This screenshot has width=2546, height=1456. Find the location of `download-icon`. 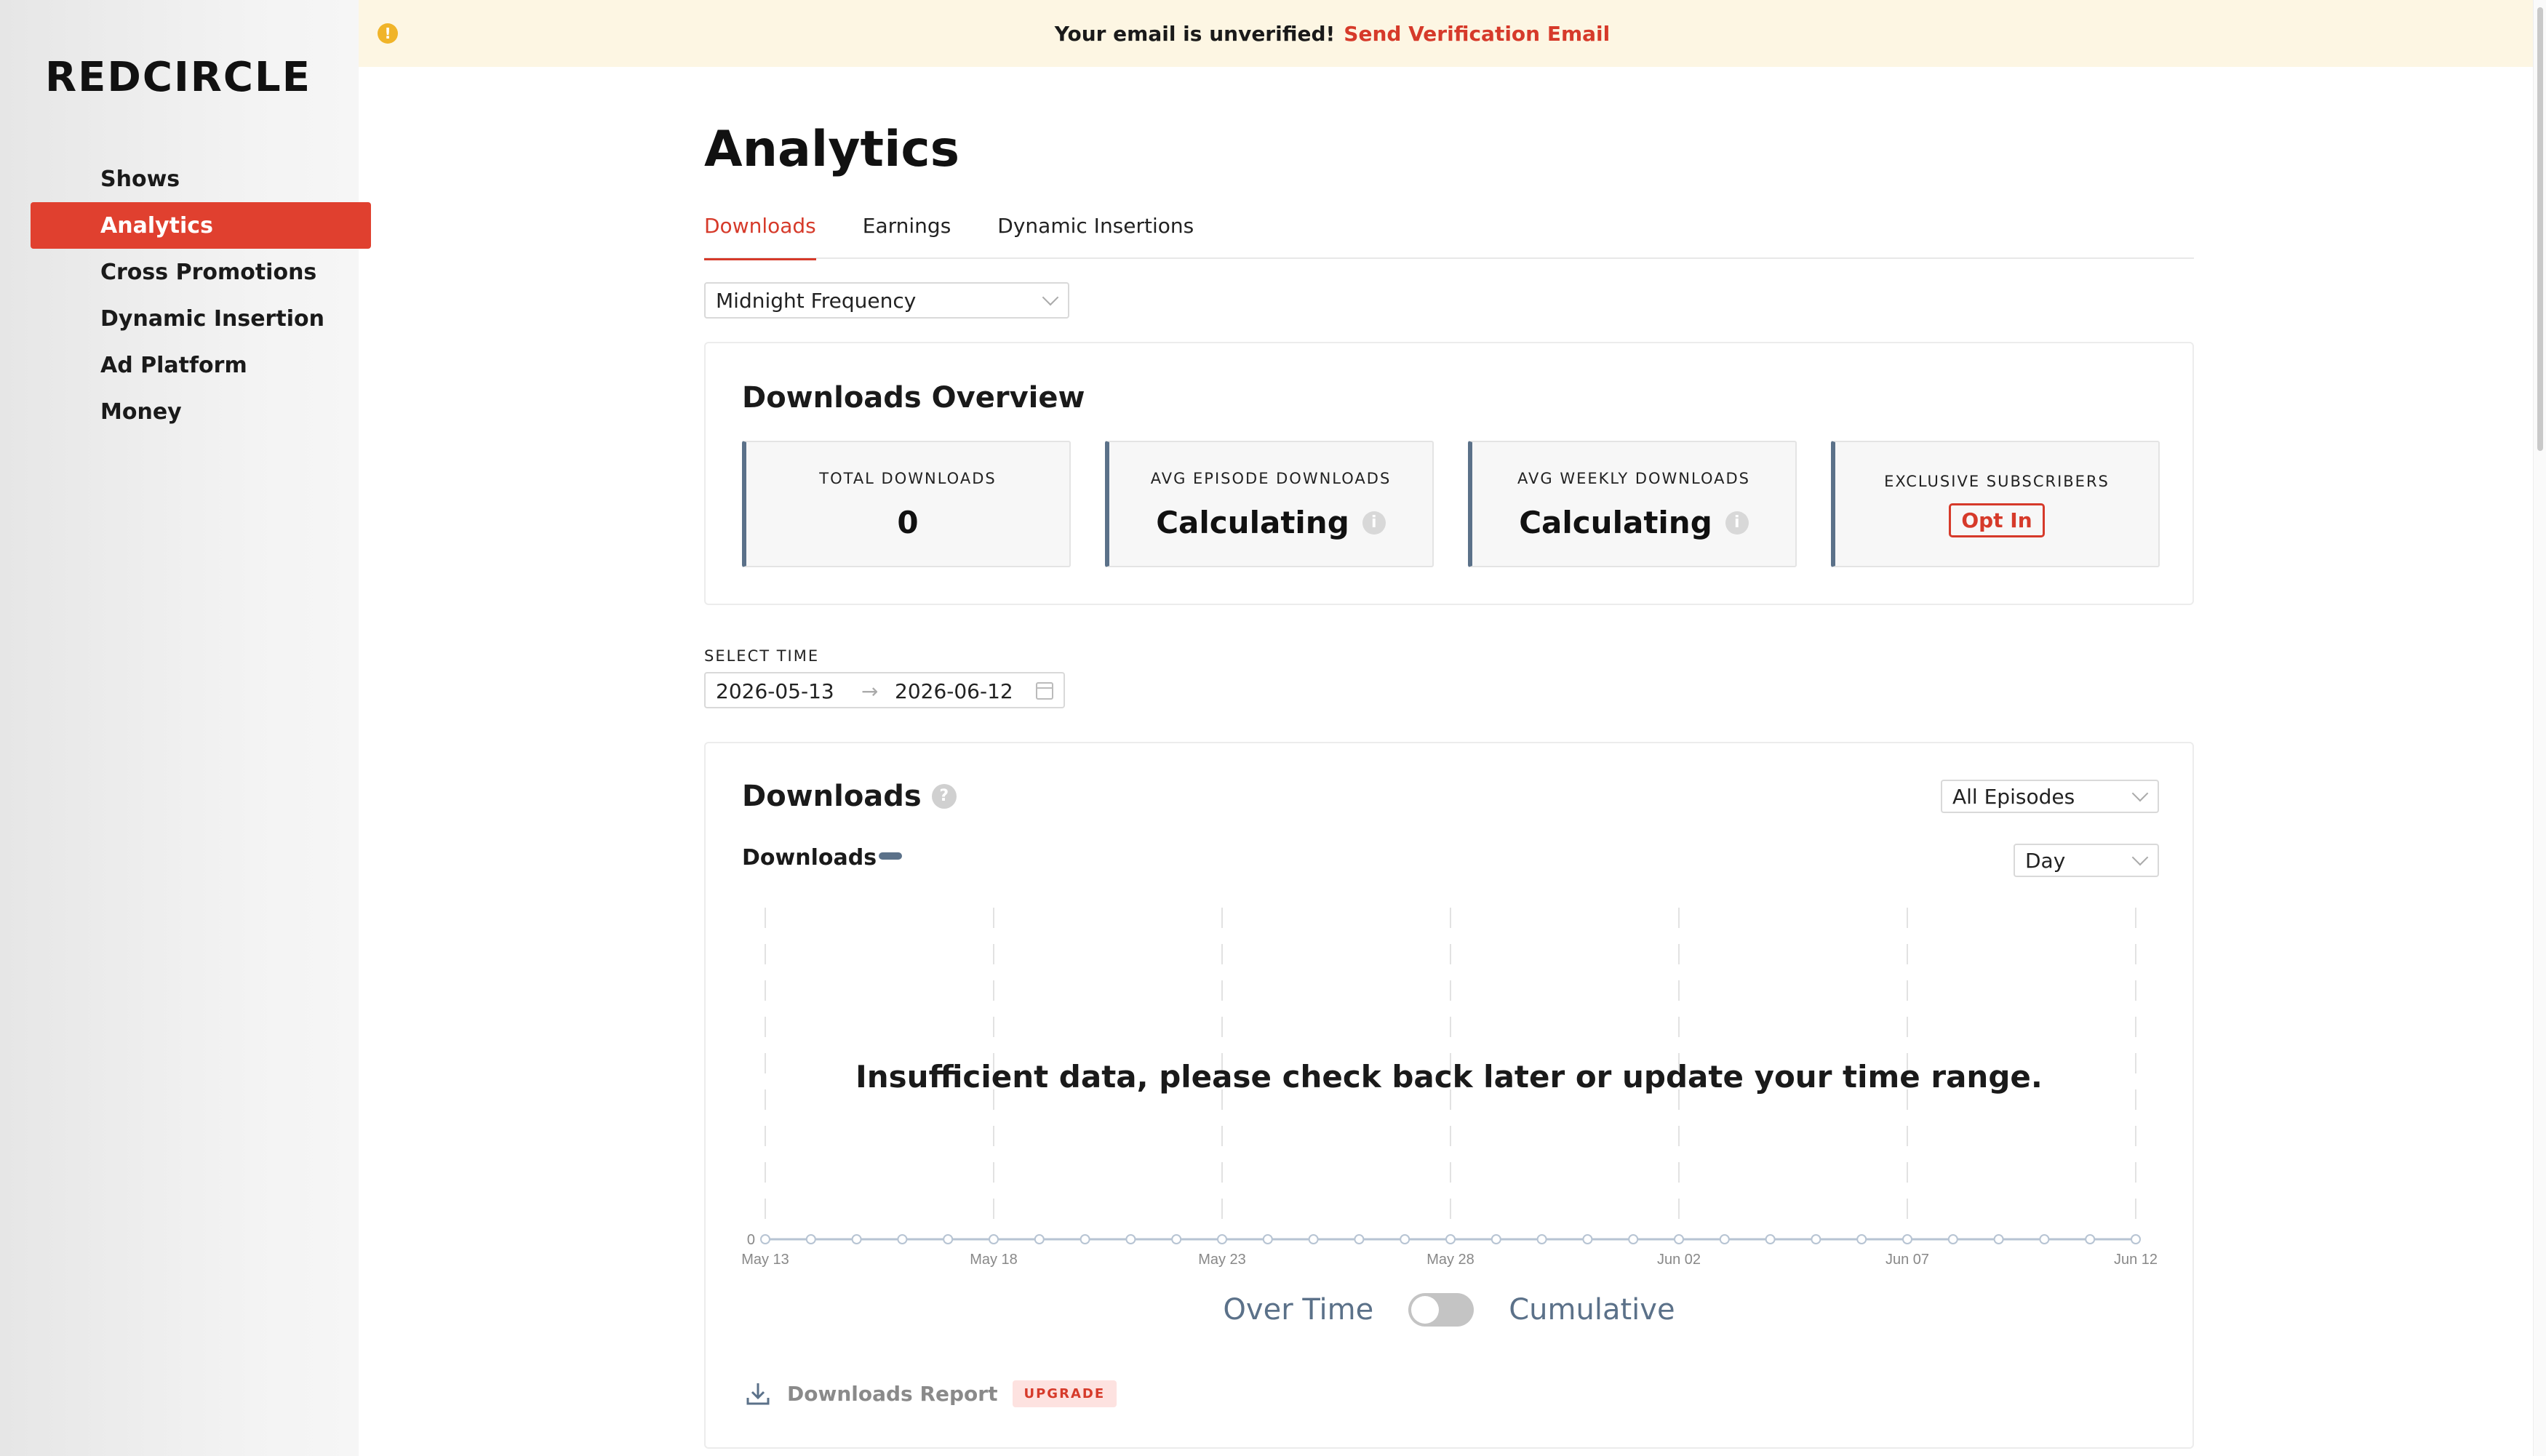

download-icon is located at coordinates (758, 1393).